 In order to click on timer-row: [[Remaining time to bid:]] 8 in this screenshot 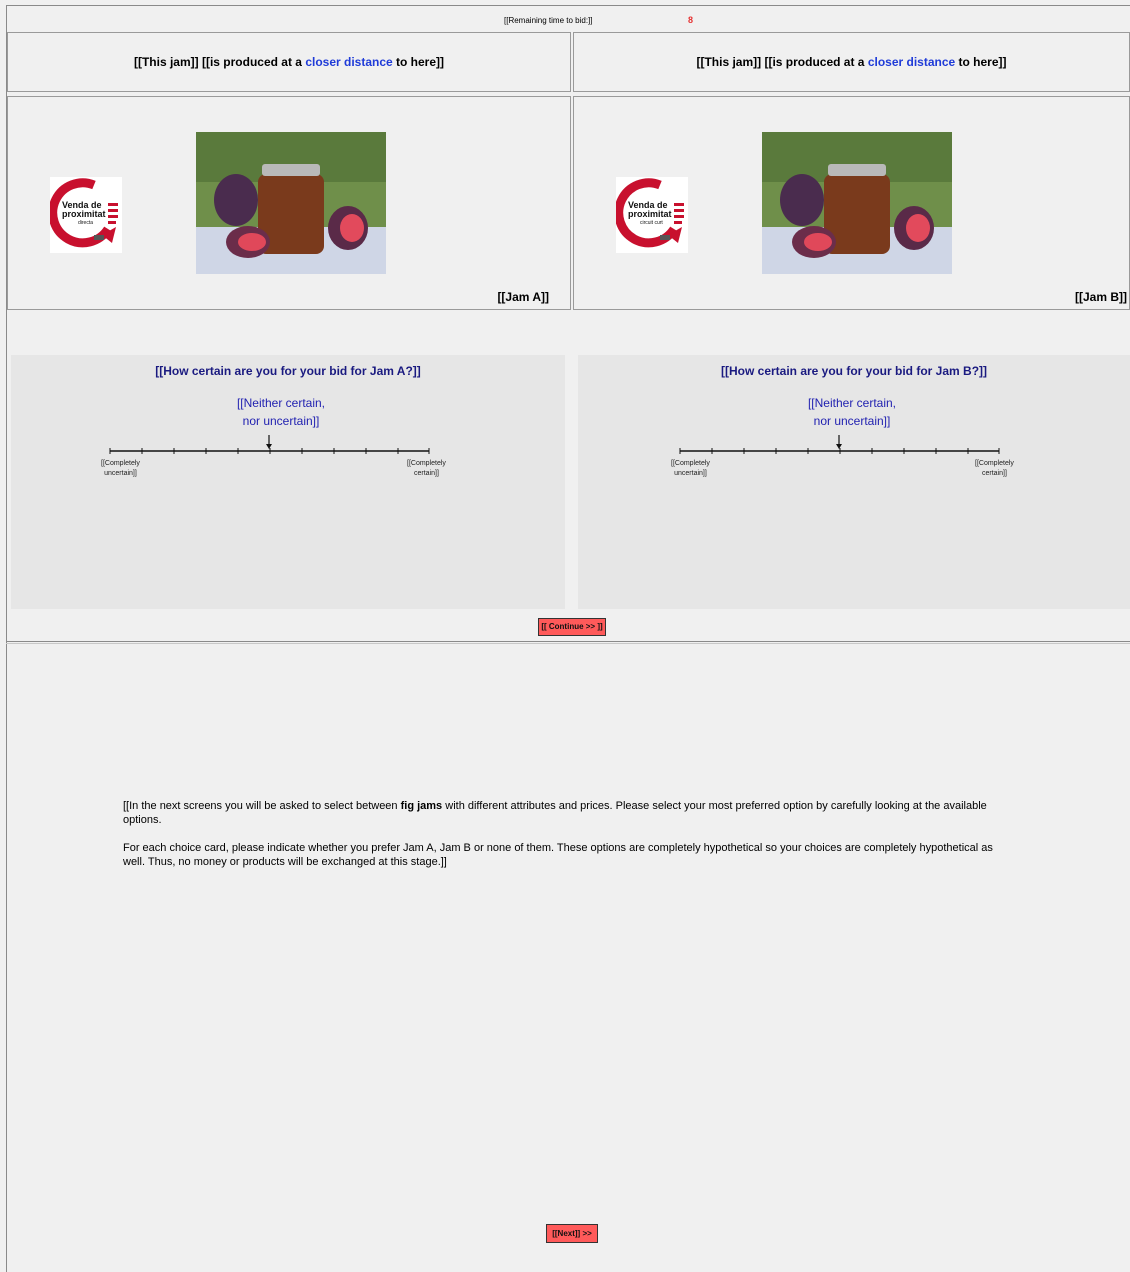, I will do `click(568, 18)`.